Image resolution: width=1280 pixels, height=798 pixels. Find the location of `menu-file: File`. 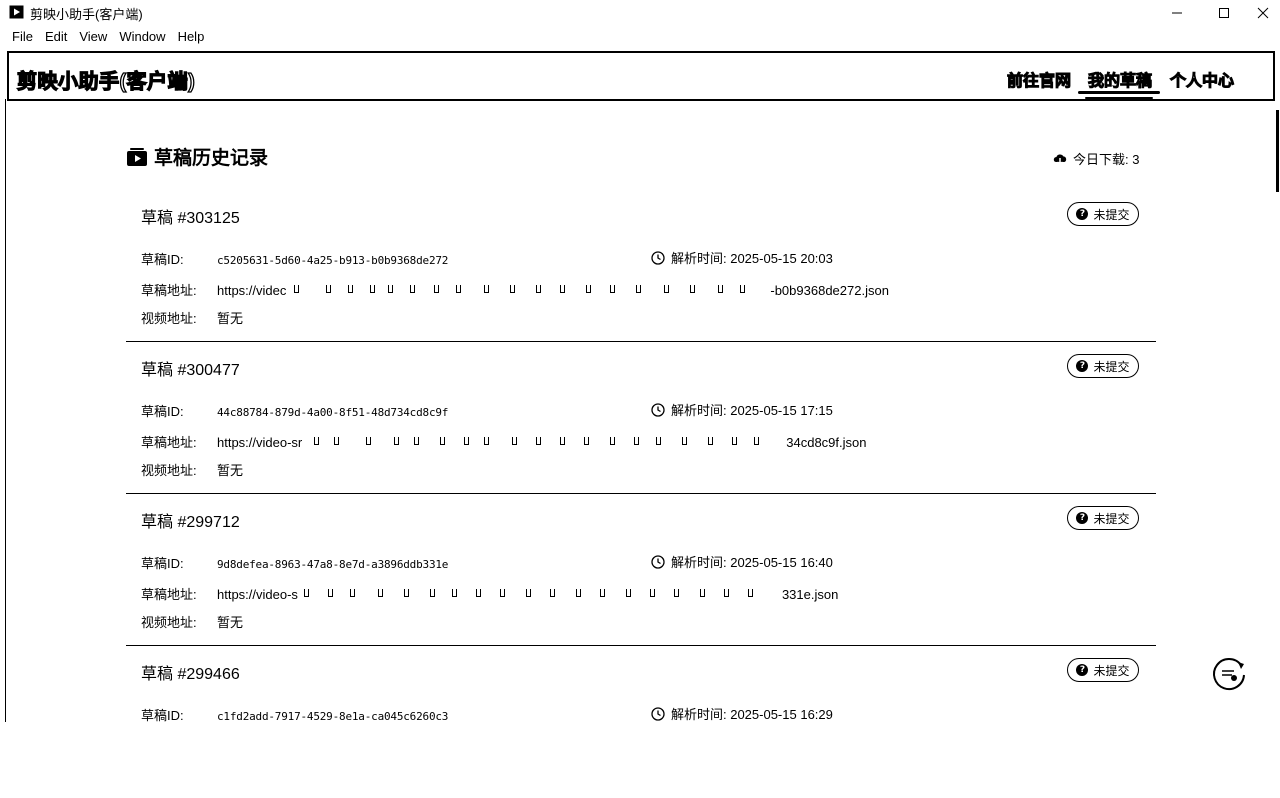

menu-file: File is located at coordinates (19, 37).